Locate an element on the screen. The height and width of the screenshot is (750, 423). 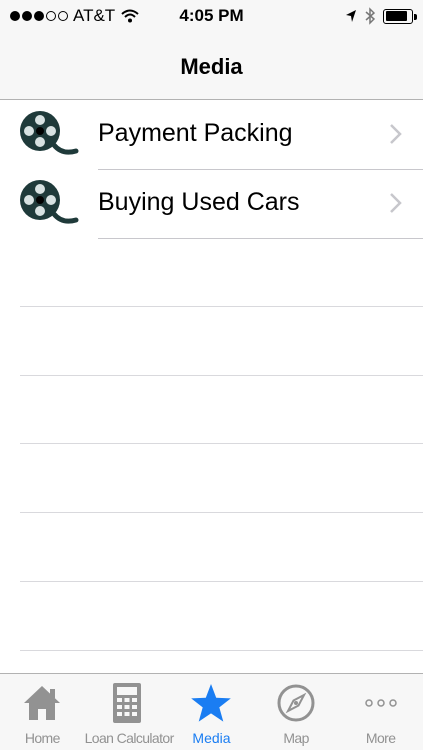
page-title: Media is located at coordinates (211, 66).